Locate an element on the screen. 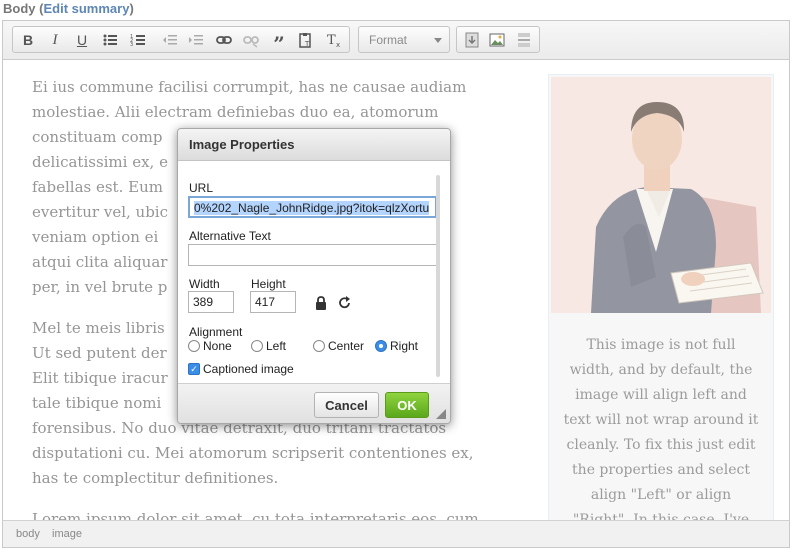 This screenshot has width=794, height=551. paste-text-icon: T is located at coordinates (305, 40).